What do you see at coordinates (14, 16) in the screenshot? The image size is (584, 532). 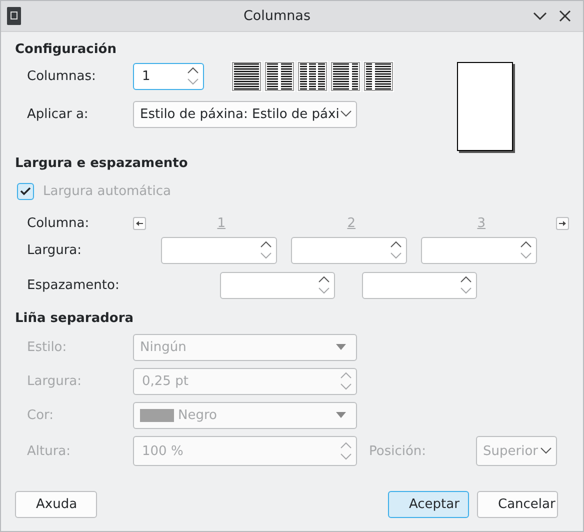 I see `document-icon` at bounding box center [14, 16].